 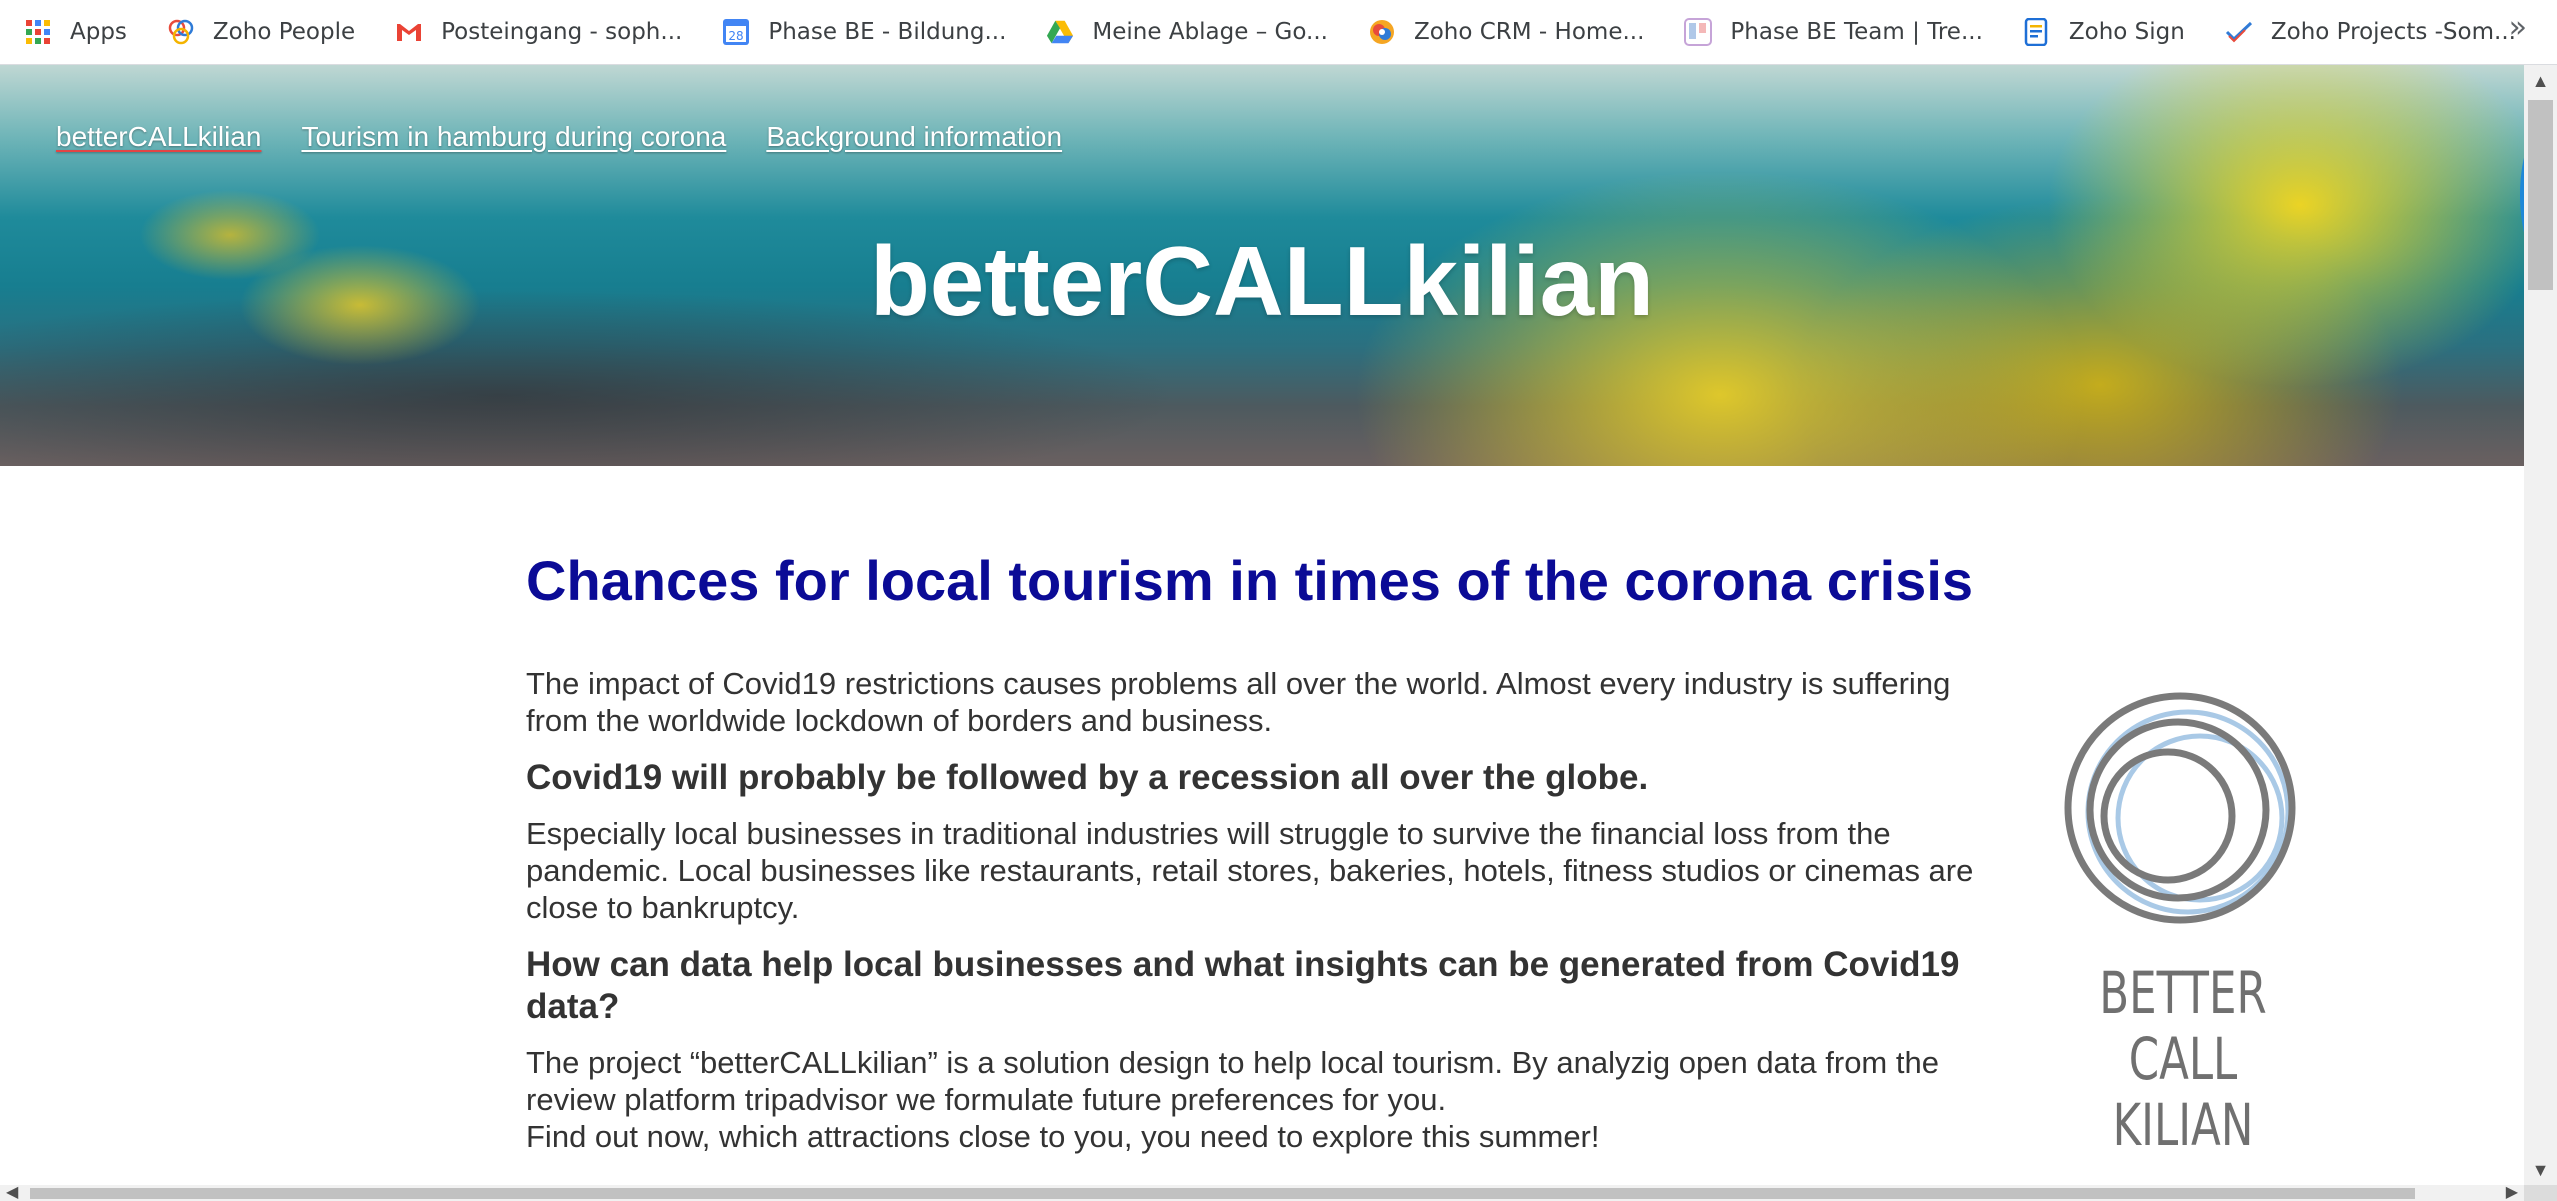 I want to click on apps-grid-icon, so click(x=38, y=32).